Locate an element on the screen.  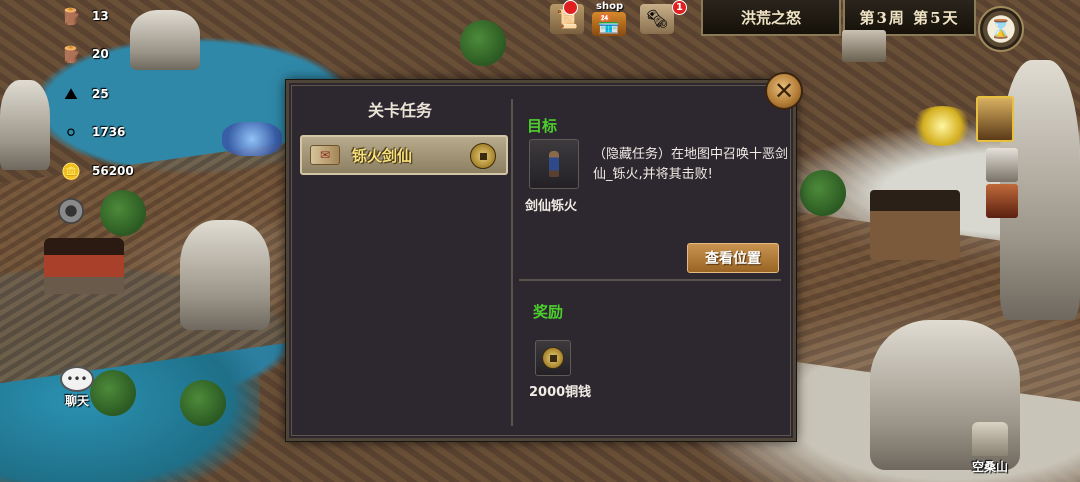
resource-silver: ⚪ 1736 is located at coordinates (91, 132).